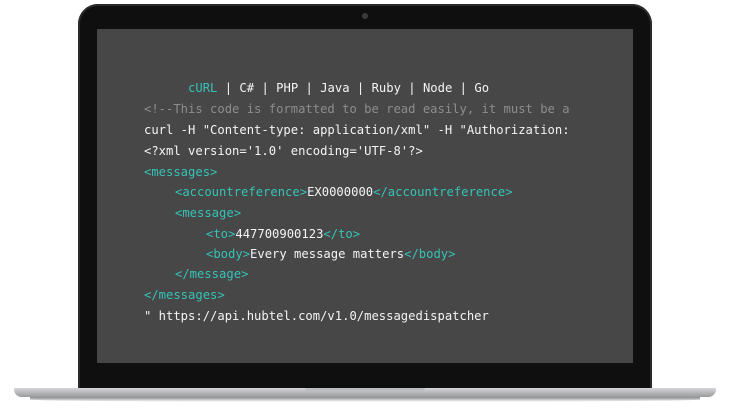 The image size is (730, 410). Describe the element at coordinates (184, 295) in the screenshot. I see `messages-close-tag: </messages>` at that location.